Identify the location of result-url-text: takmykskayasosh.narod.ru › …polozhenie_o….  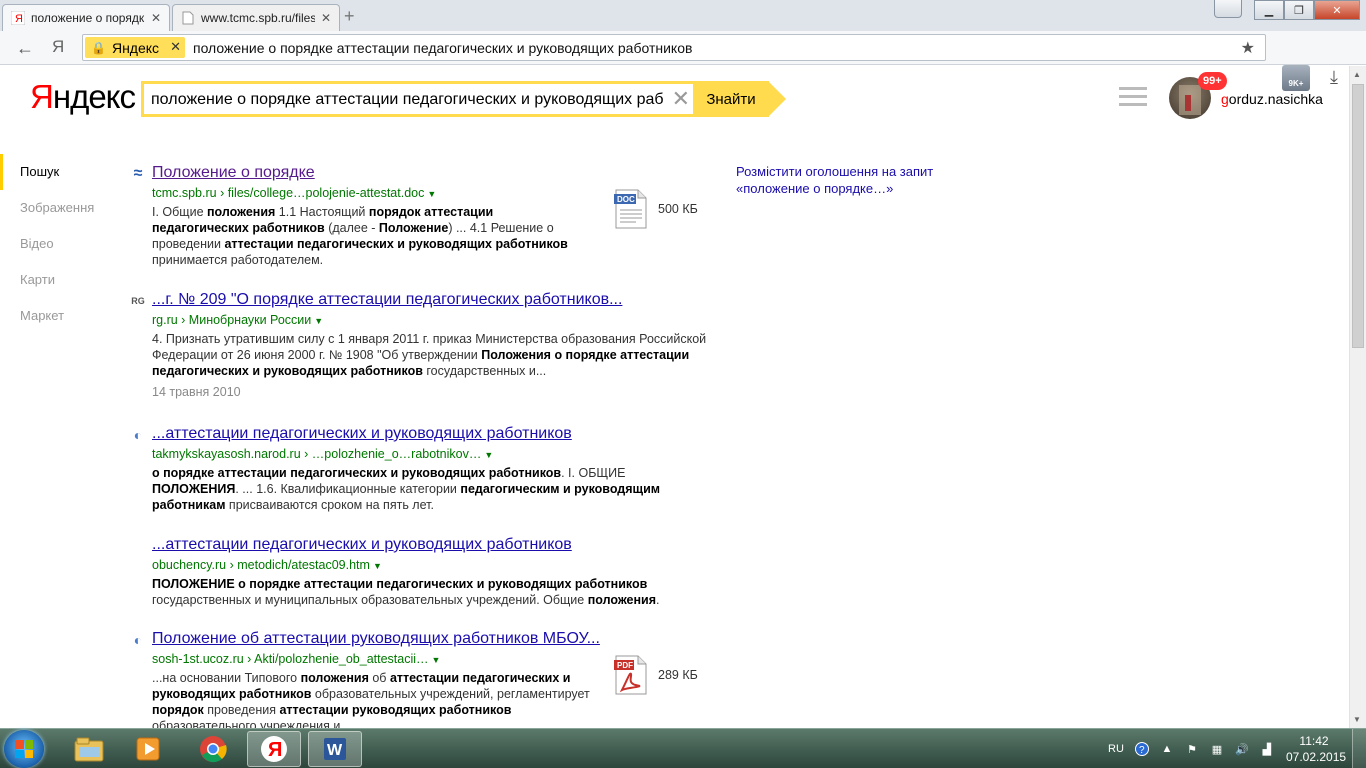
(317, 454).